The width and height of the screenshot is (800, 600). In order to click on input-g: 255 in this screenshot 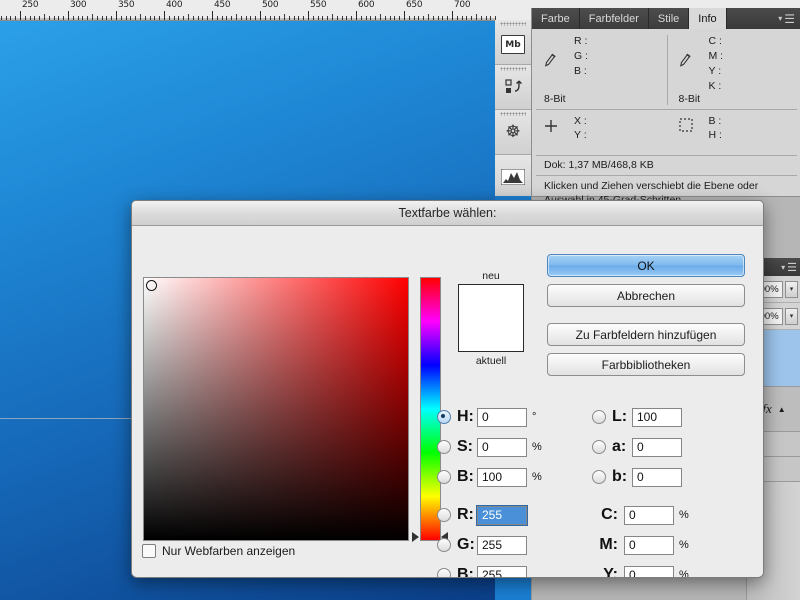, I will do `click(502, 545)`.